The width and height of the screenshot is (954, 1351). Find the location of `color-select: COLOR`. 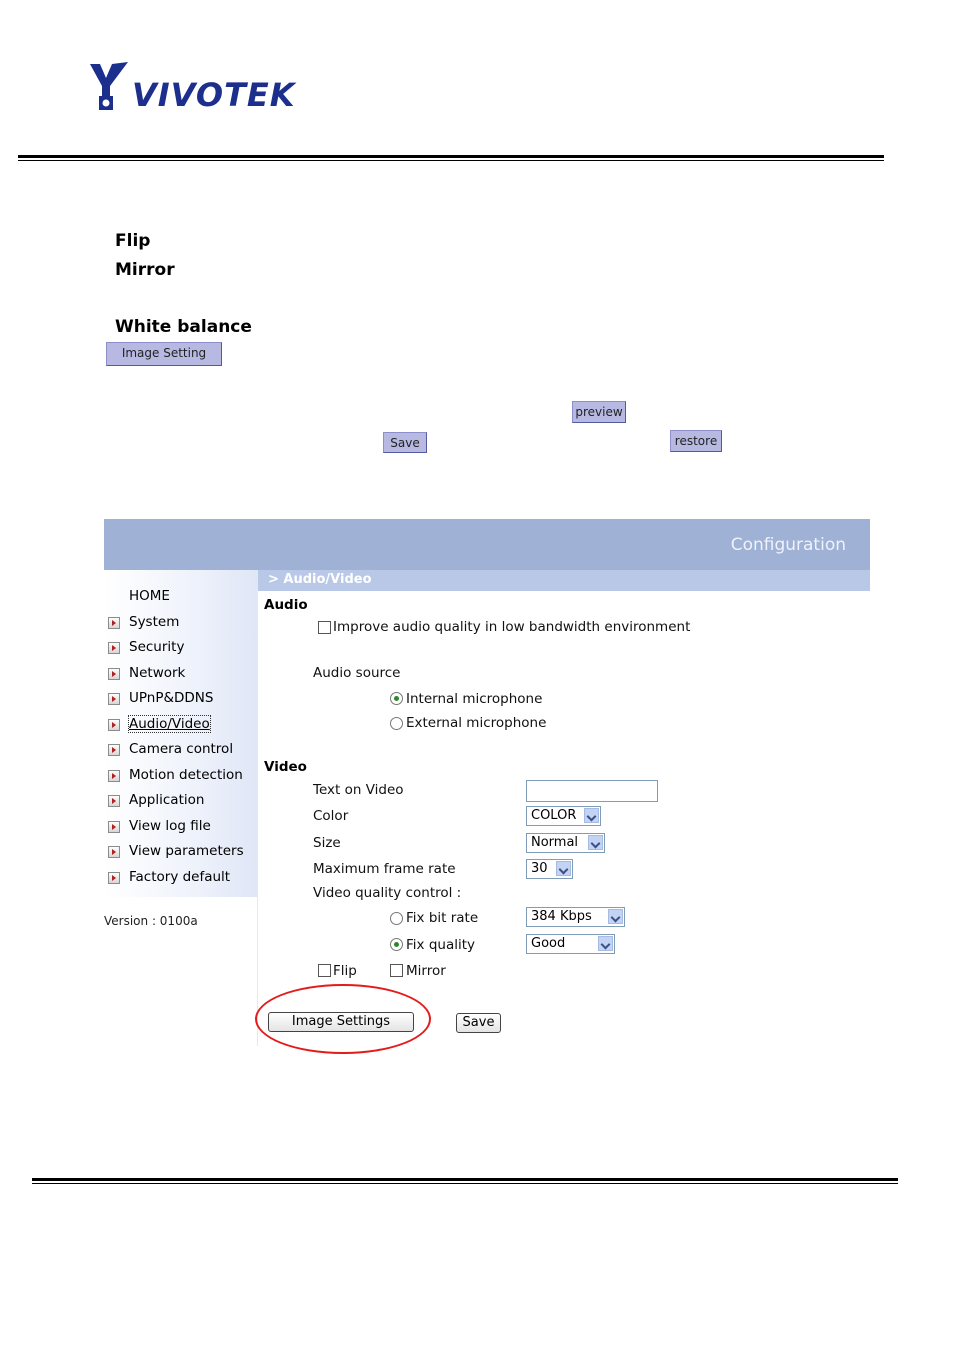

color-select: COLOR is located at coordinates (563, 816).